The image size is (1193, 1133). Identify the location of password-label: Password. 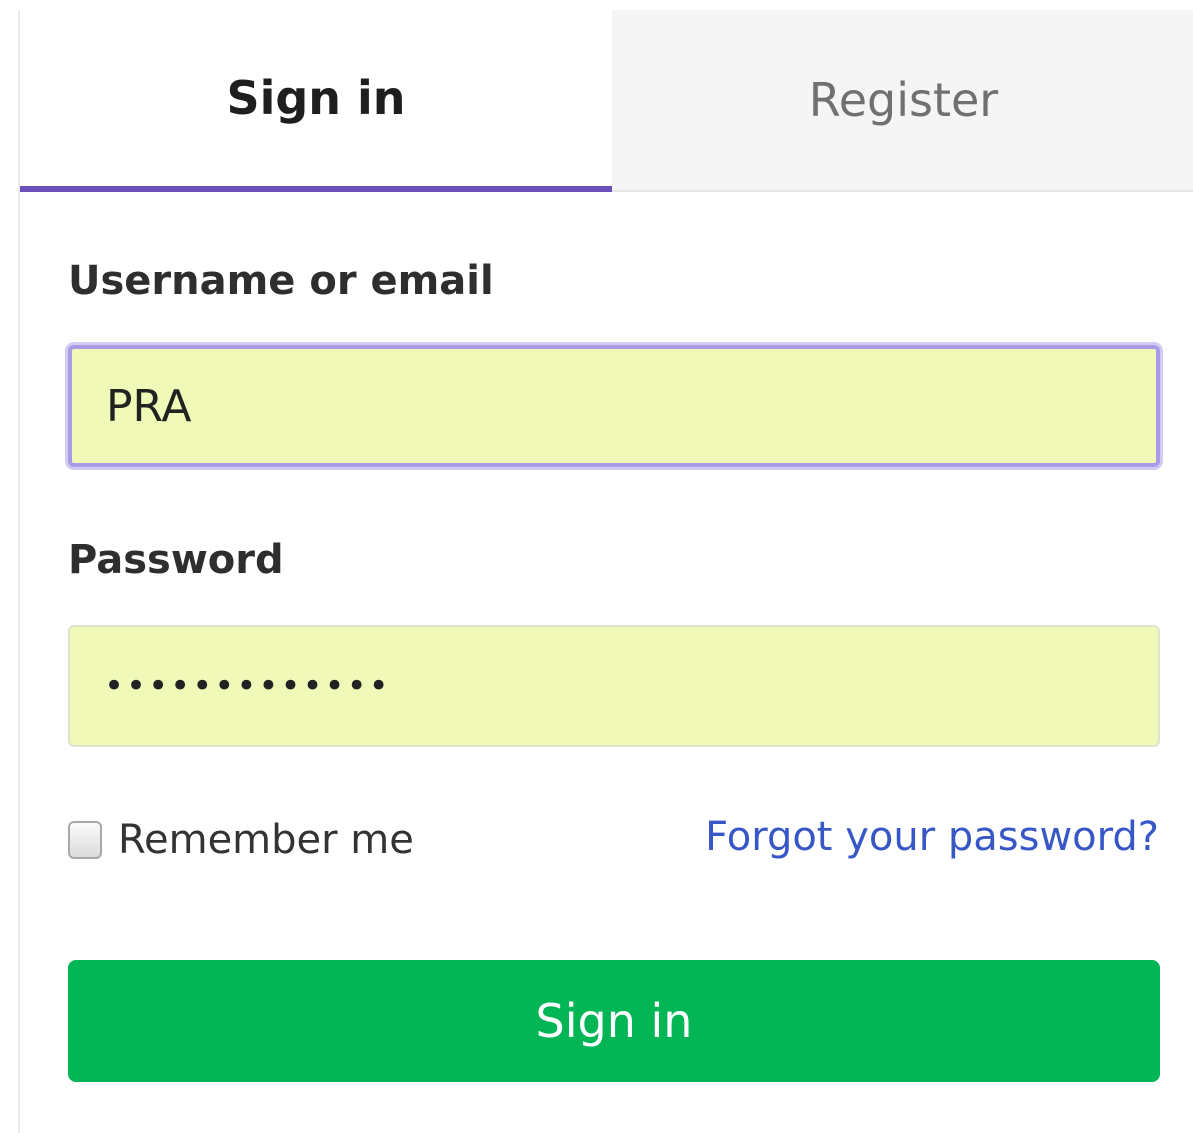
(176, 560).